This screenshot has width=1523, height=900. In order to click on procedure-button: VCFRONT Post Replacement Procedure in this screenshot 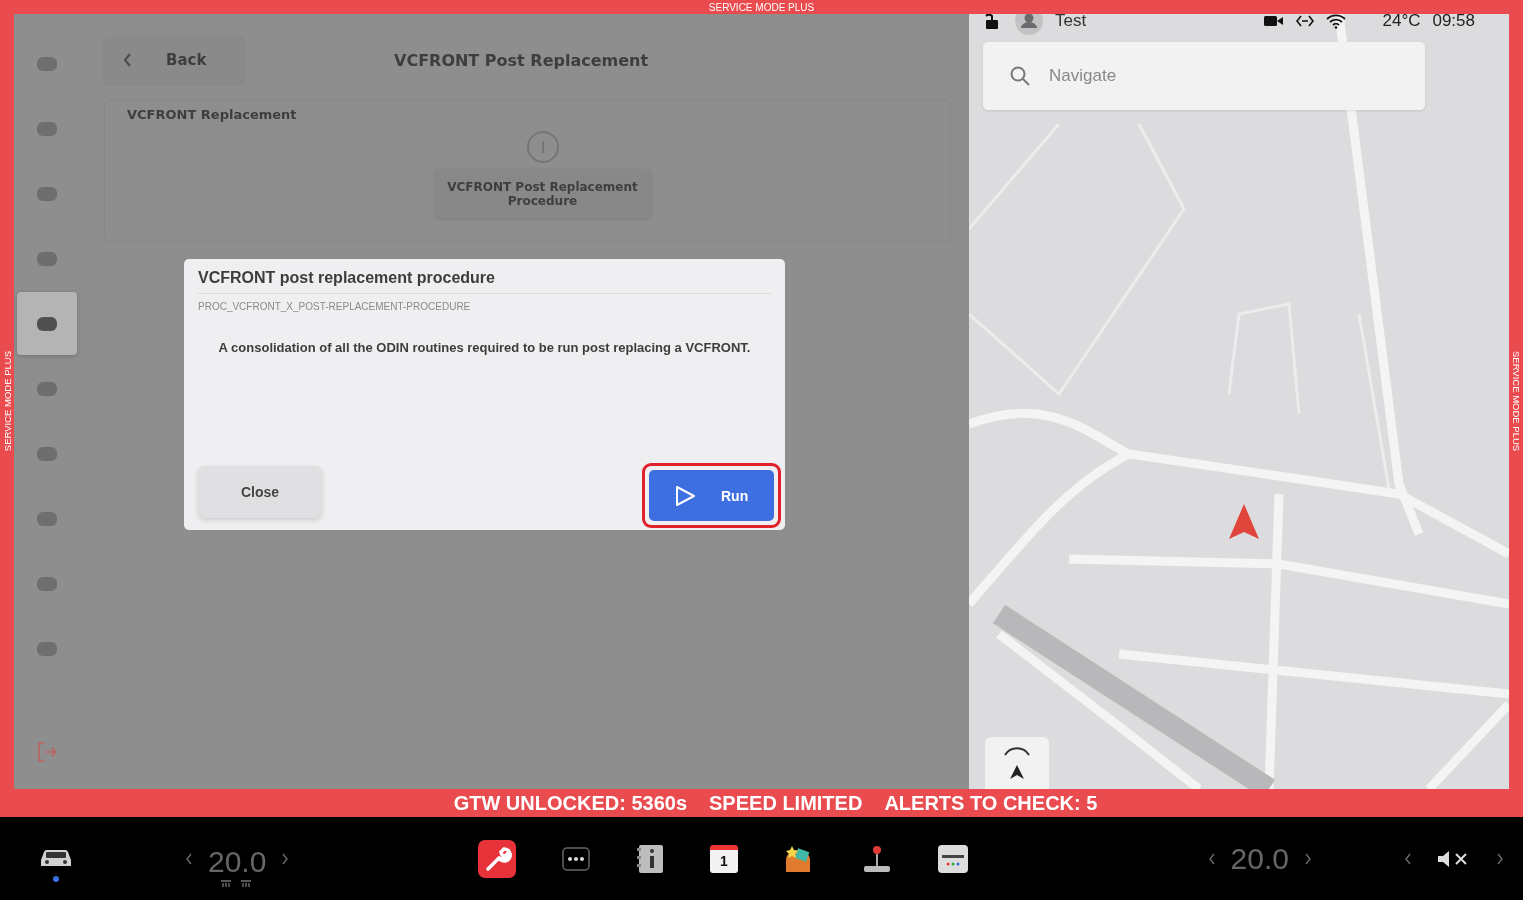, I will do `click(542, 194)`.